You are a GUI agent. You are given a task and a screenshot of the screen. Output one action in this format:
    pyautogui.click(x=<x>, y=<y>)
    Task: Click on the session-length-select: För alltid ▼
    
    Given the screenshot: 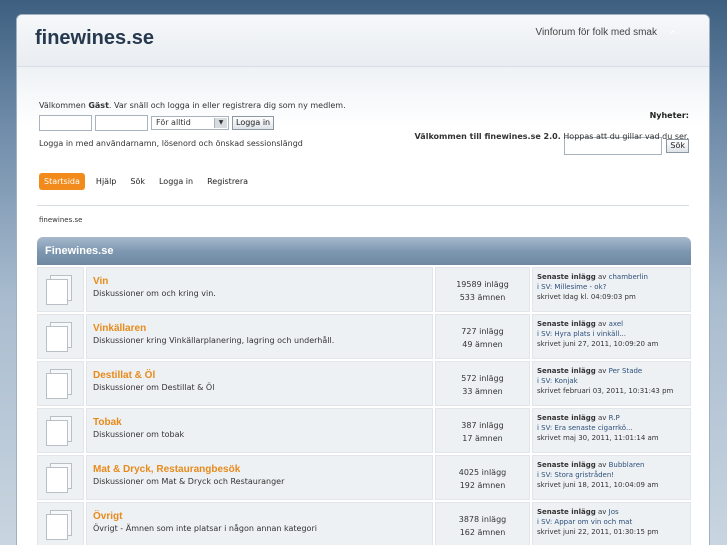 What is the action you would take?
    pyautogui.click(x=190, y=123)
    